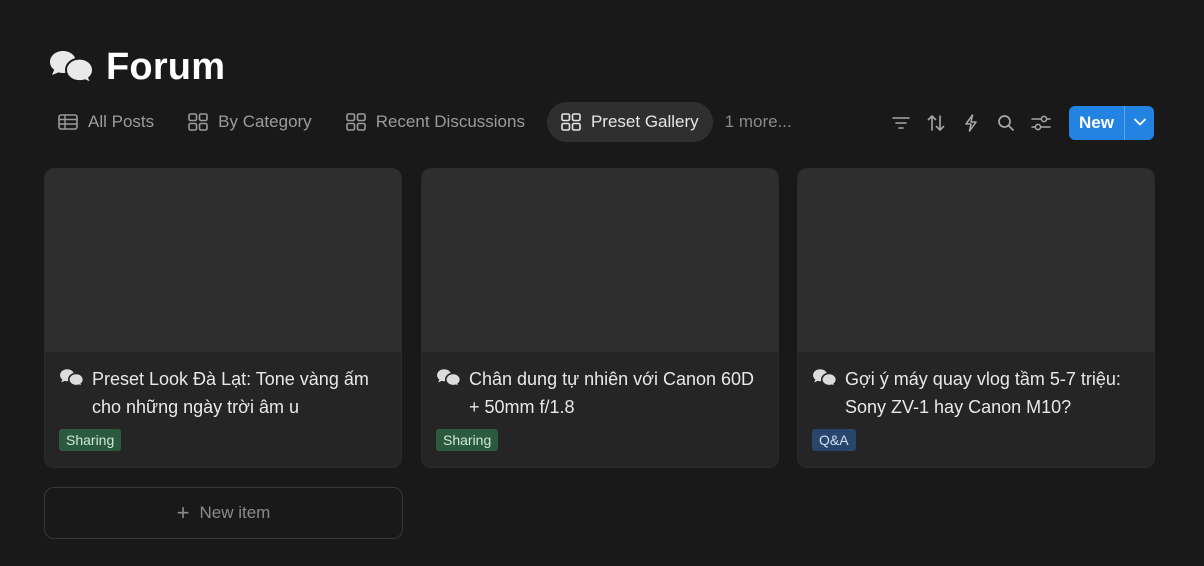 This screenshot has width=1204, height=566. I want to click on new-dropdown-button, so click(1139, 123).